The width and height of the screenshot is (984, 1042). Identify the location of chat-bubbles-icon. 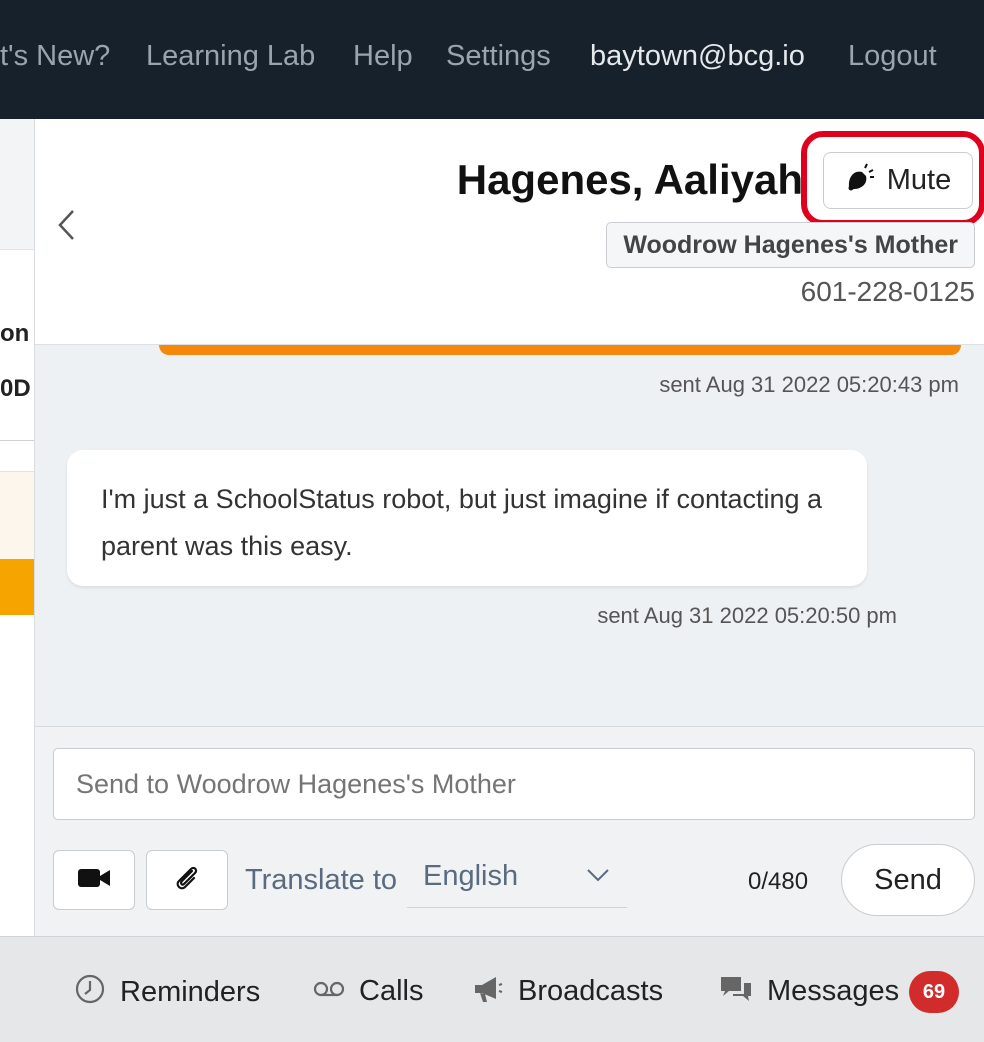
(736, 991).